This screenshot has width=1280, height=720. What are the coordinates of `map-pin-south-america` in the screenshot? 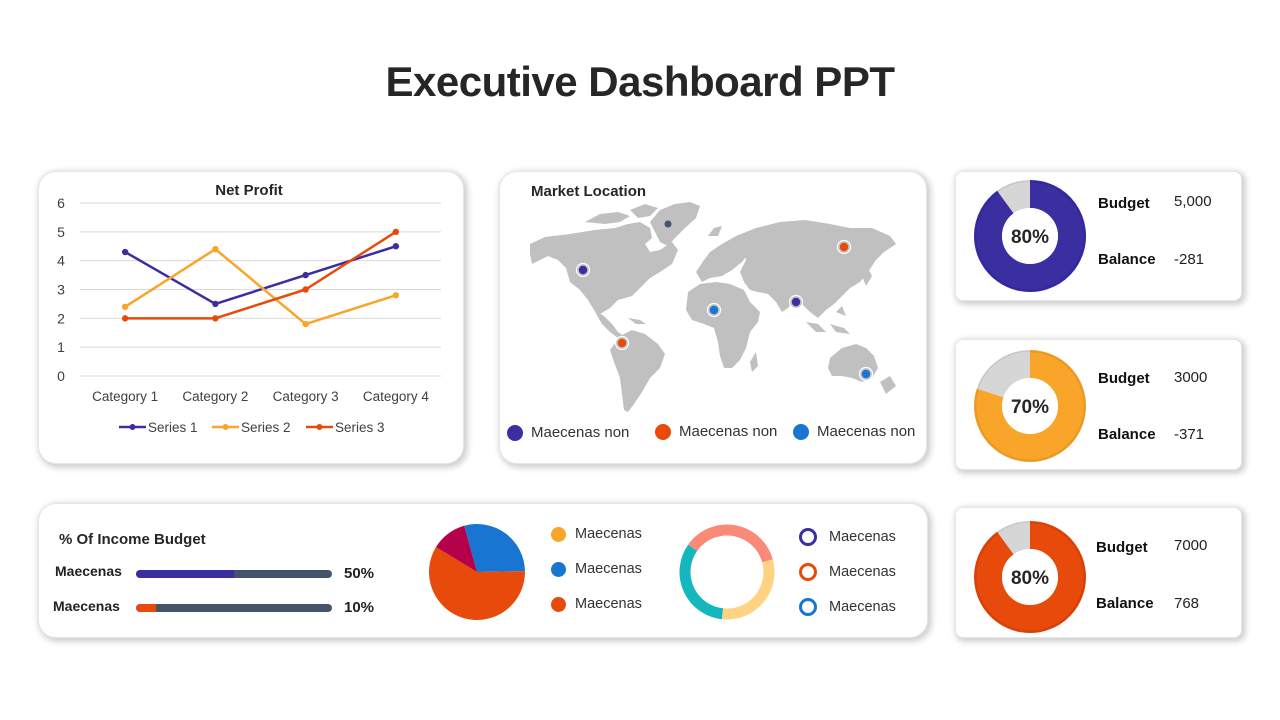 It's located at (622, 343).